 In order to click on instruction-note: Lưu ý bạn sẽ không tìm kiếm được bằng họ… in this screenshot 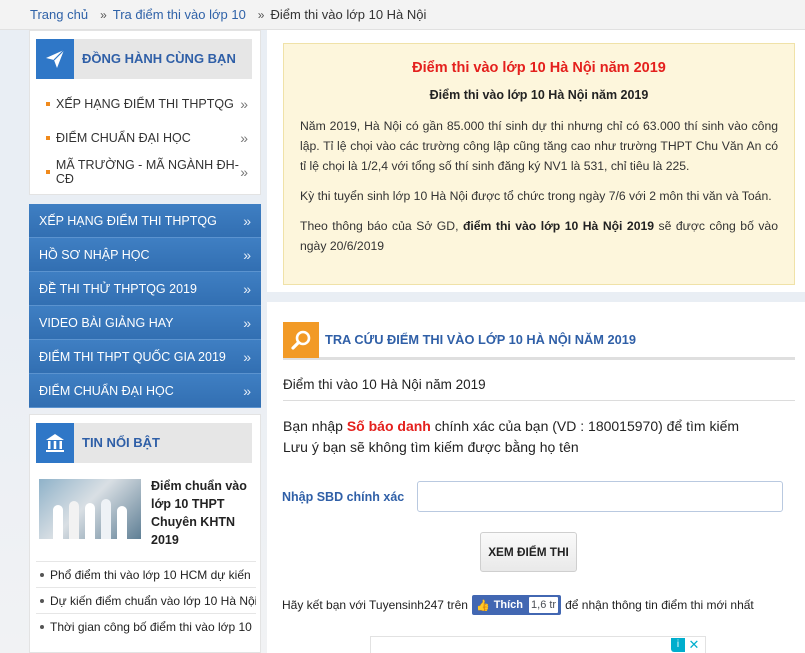, I will do `click(431, 447)`.